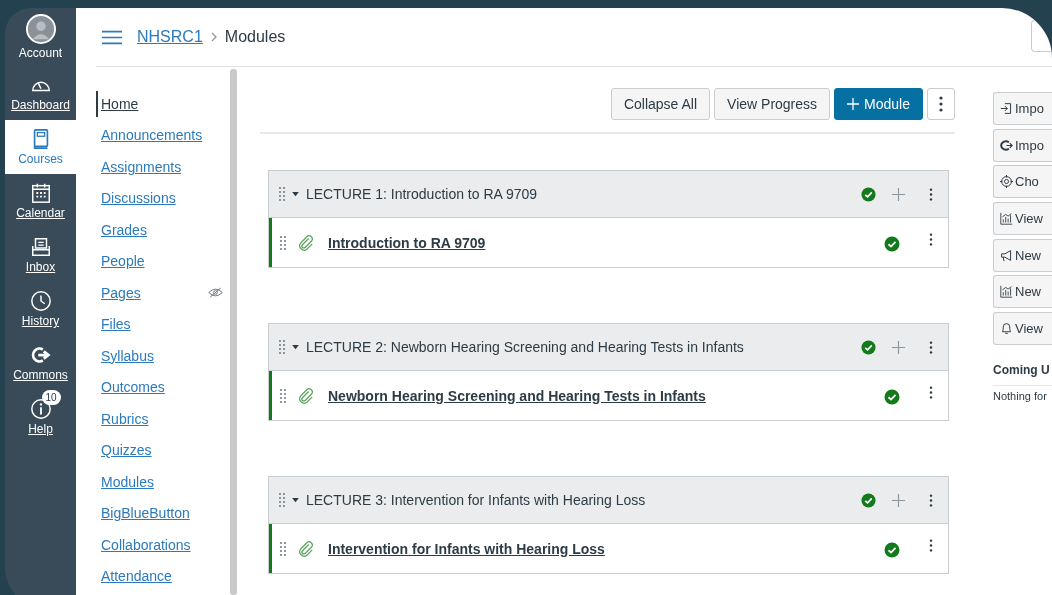  Describe the element at coordinates (118, 292) in the screenshot. I see `course-nav-link: Pages` at that location.